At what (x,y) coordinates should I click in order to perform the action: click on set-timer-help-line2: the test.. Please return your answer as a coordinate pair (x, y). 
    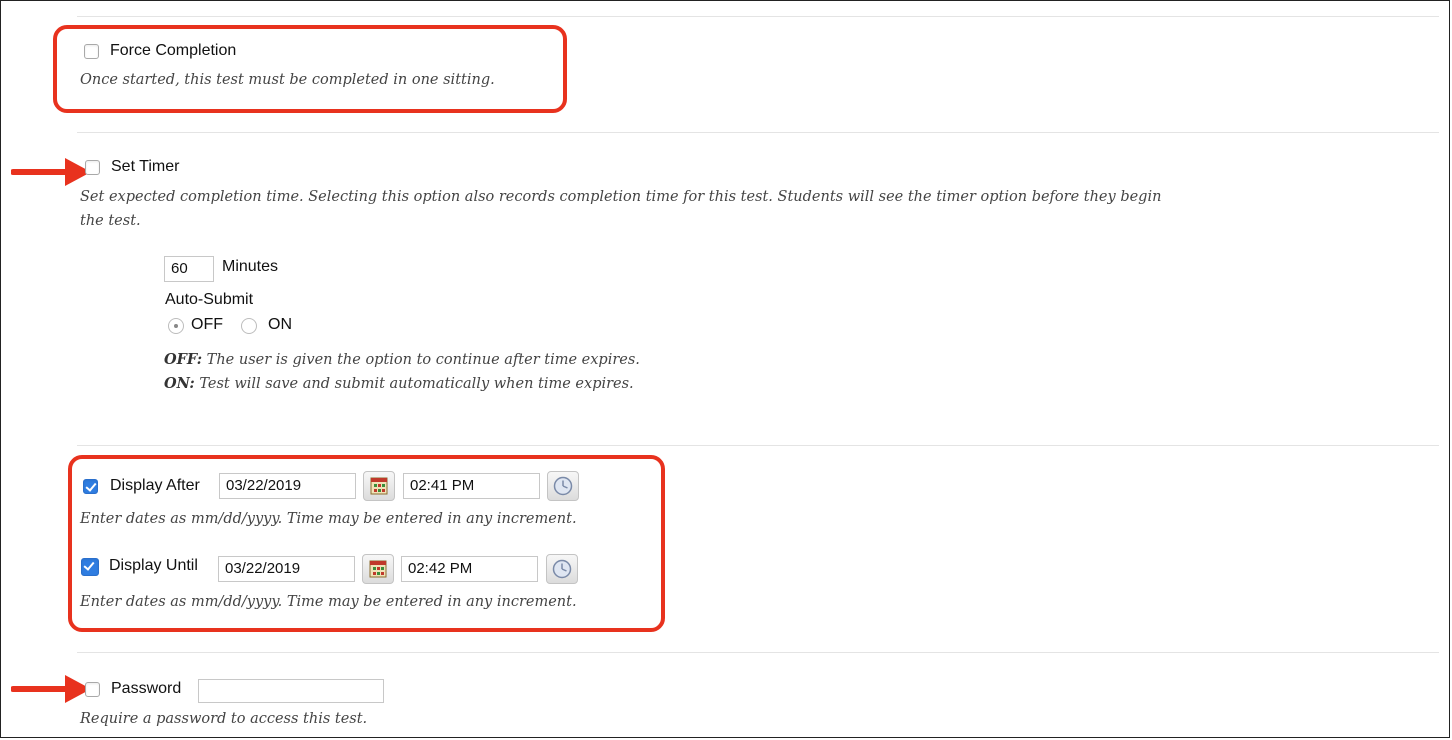
    Looking at the image, I should click on (110, 221).